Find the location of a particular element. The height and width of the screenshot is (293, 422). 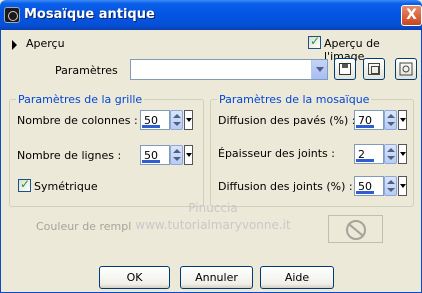

reset-icon is located at coordinates (374, 69).